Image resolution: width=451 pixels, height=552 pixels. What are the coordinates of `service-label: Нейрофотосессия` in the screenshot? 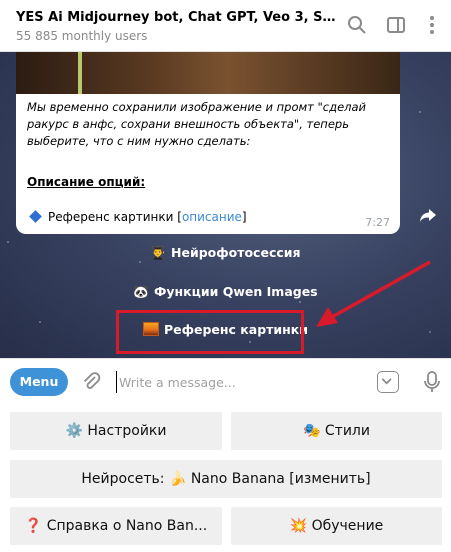 It's located at (236, 252).